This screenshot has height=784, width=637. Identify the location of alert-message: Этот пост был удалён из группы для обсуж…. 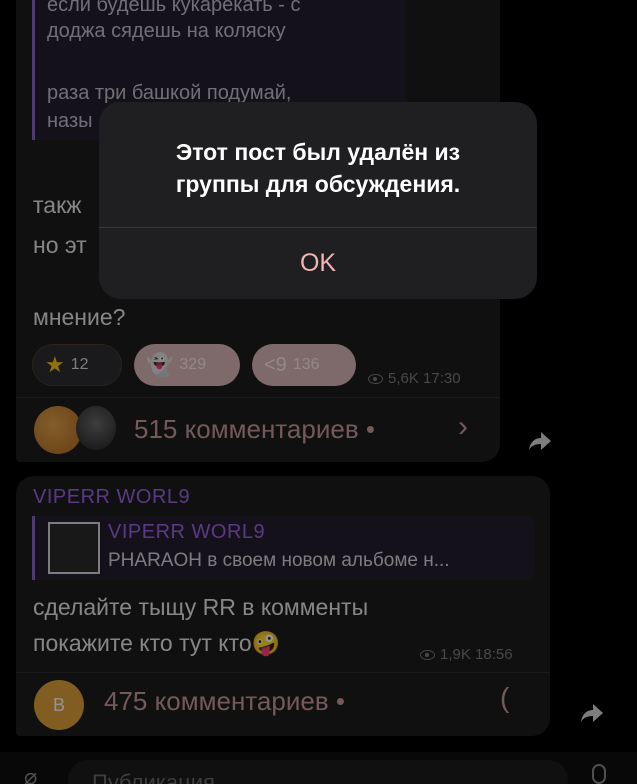
(318, 168).